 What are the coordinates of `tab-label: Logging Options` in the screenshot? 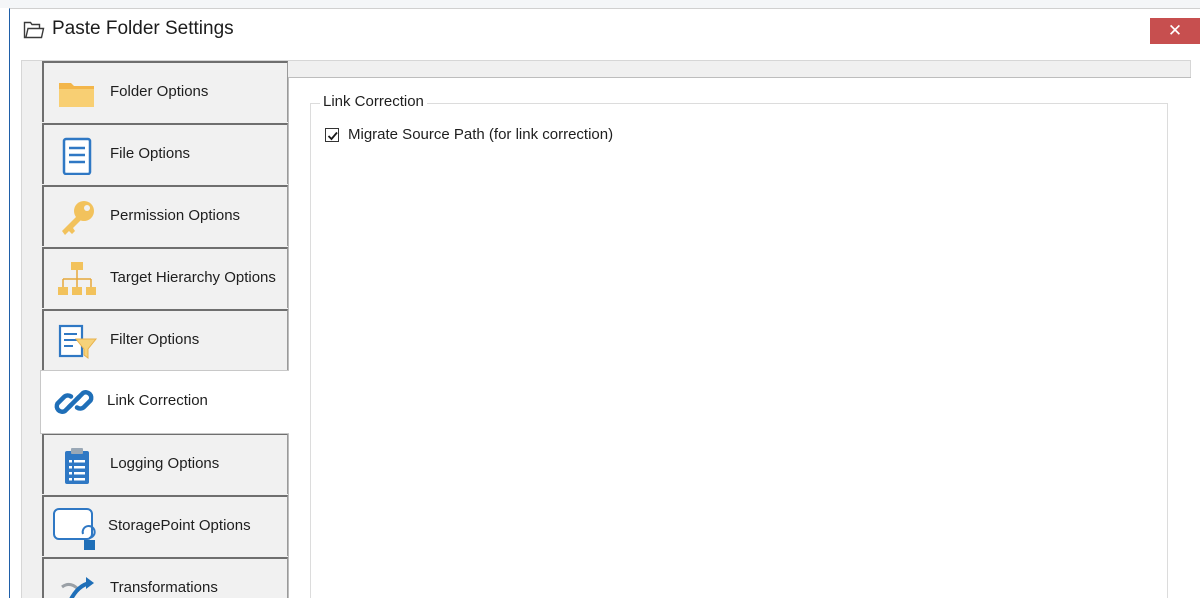 It's located at (165, 463).